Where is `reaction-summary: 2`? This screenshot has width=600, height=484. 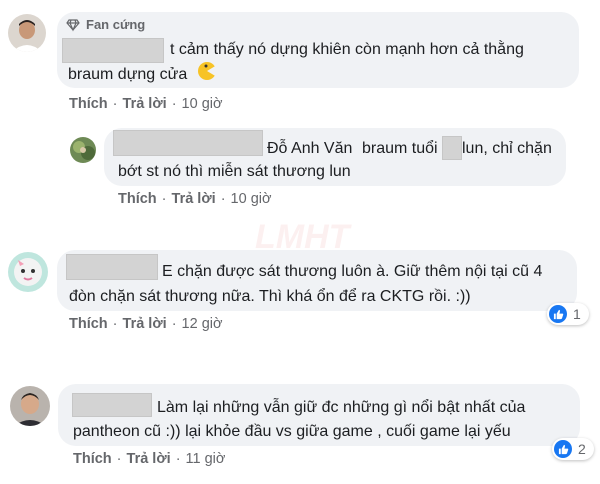
reaction-summary: 2 is located at coordinates (573, 449).